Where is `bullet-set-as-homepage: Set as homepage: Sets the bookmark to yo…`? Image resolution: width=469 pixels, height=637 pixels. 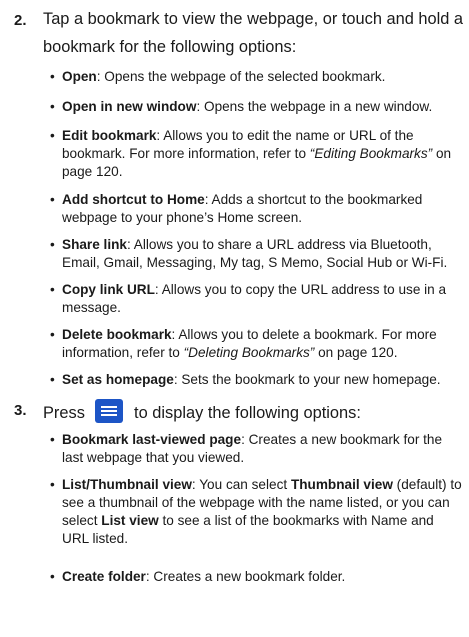 bullet-set-as-homepage: Set as homepage: Sets the bookmark to yo… is located at coordinates (256, 380).